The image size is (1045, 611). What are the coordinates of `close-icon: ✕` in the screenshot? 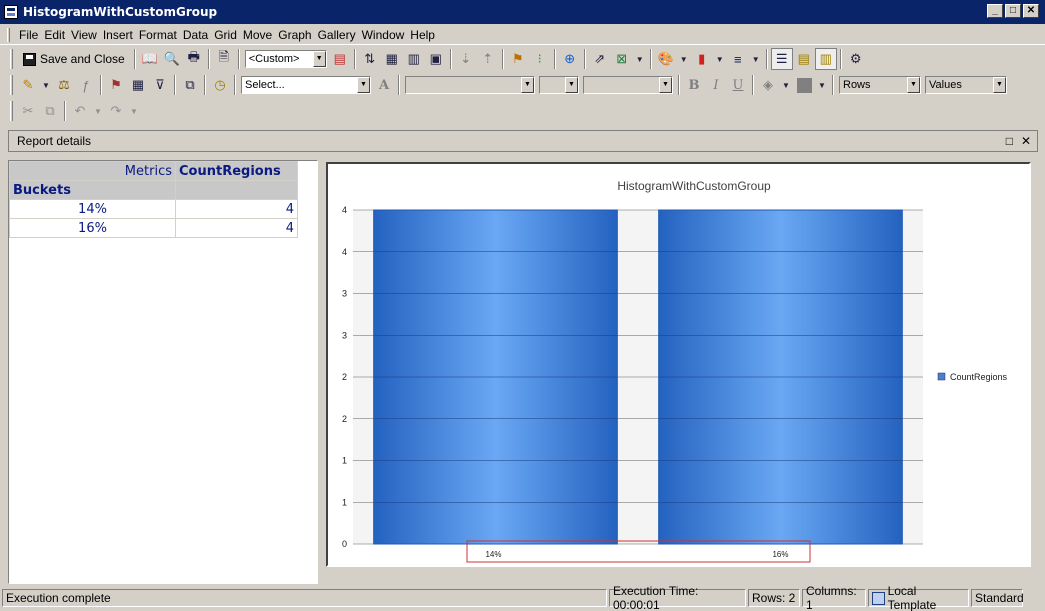 It's located at (1026, 141).